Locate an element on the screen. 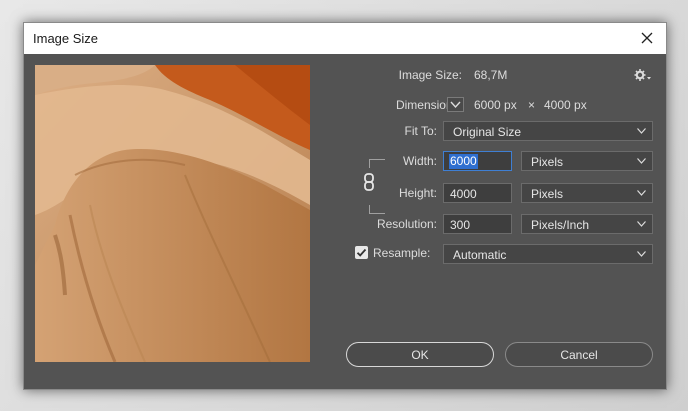 The width and height of the screenshot is (688, 411). resolution-input: 300 is located at coordinates (477, 224).